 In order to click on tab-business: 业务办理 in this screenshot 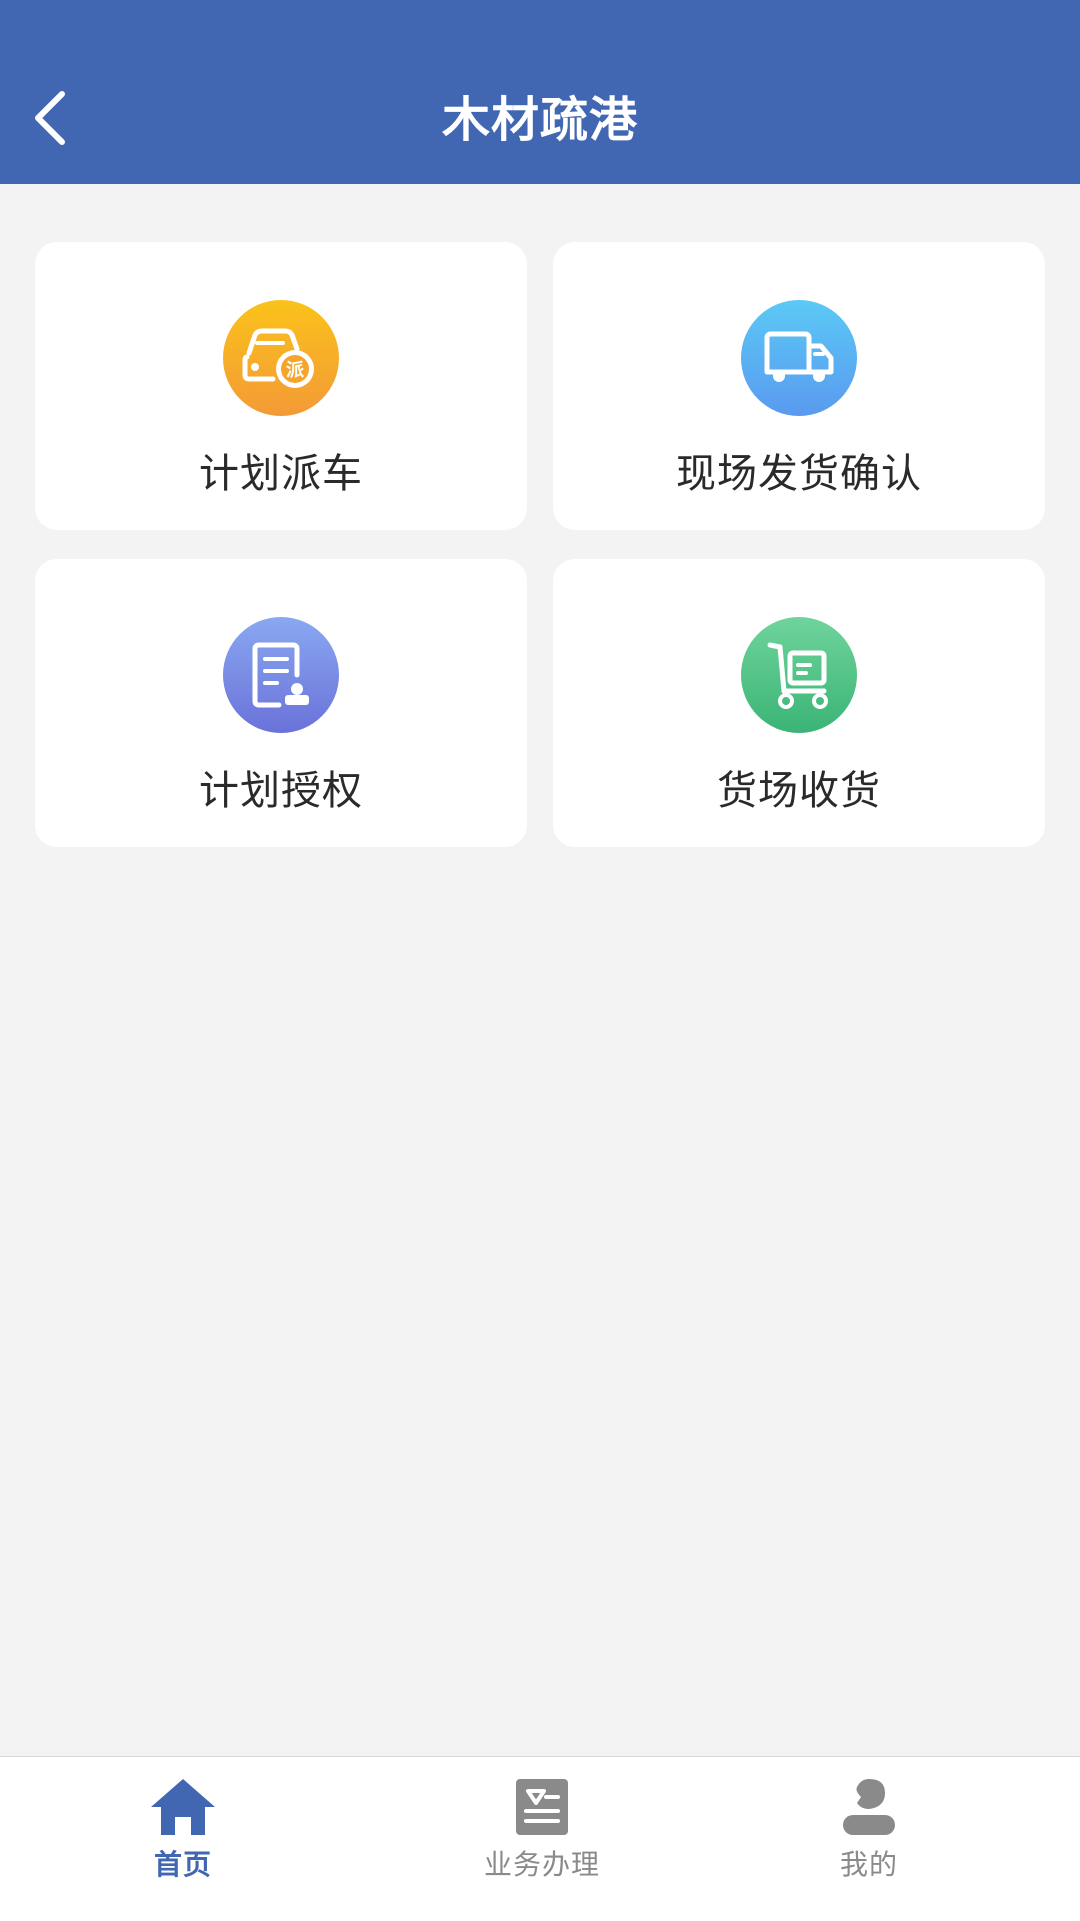, I will do `click(542, 1839)`.